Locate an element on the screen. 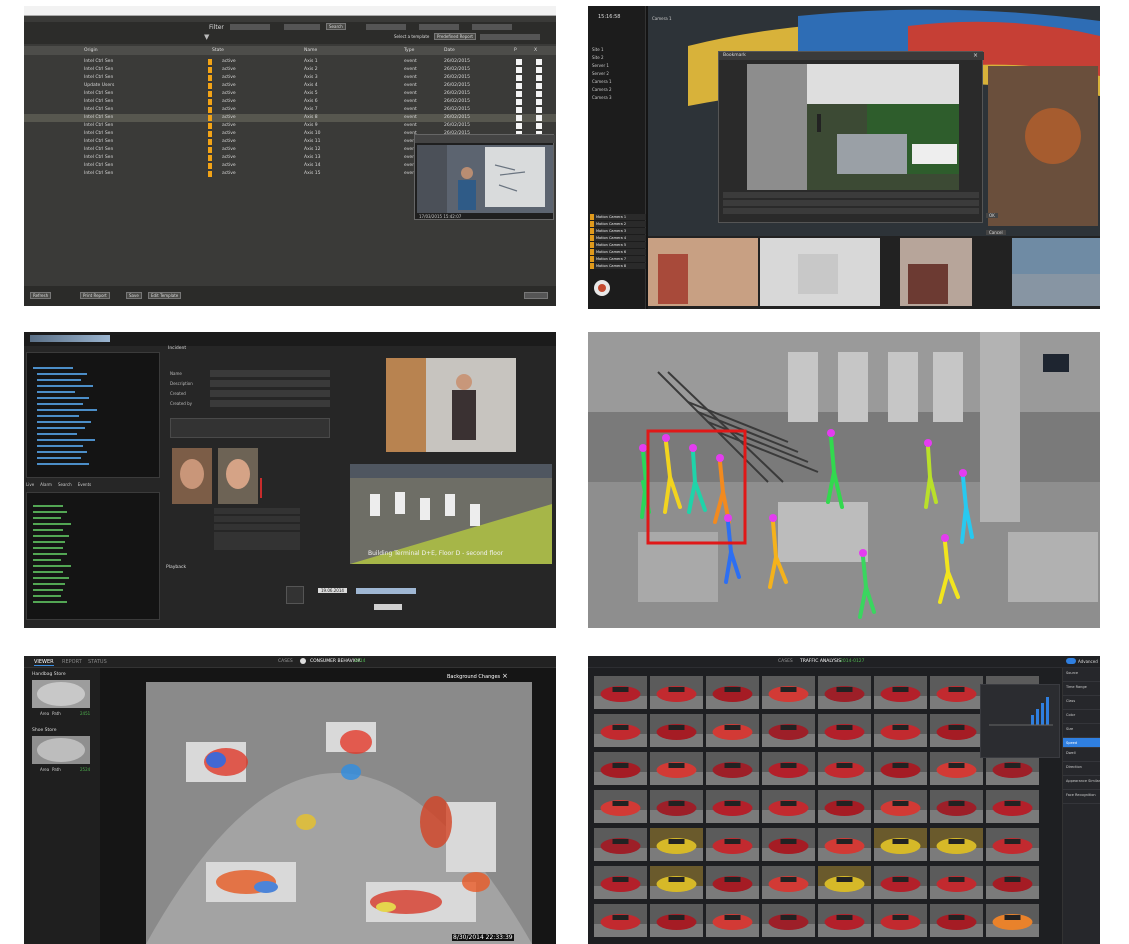 The width and height of the screenshot is (1129, 944). column-header: Type is located at coordinates (409, 50).